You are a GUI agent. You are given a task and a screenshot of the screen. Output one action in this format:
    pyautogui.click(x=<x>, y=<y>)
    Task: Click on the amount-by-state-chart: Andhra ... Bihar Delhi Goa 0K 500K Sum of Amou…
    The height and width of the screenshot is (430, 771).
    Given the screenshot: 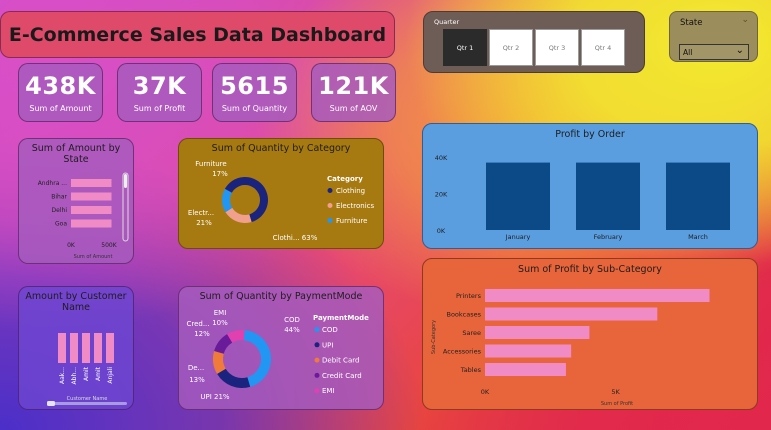 What is the action you would take?
    pyautogui.click(x=83, y=216)
    